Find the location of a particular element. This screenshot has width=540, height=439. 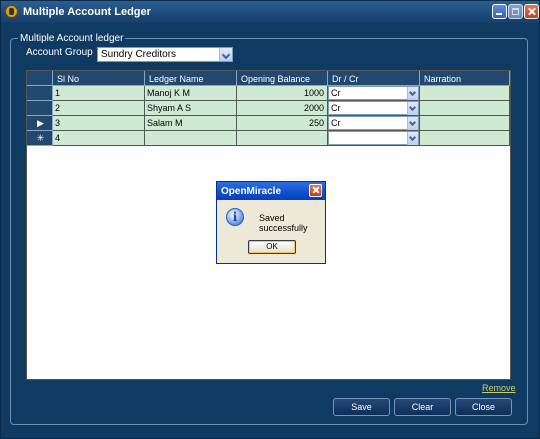

cell-sl-no: 1 is located at coordinates (99, 93).